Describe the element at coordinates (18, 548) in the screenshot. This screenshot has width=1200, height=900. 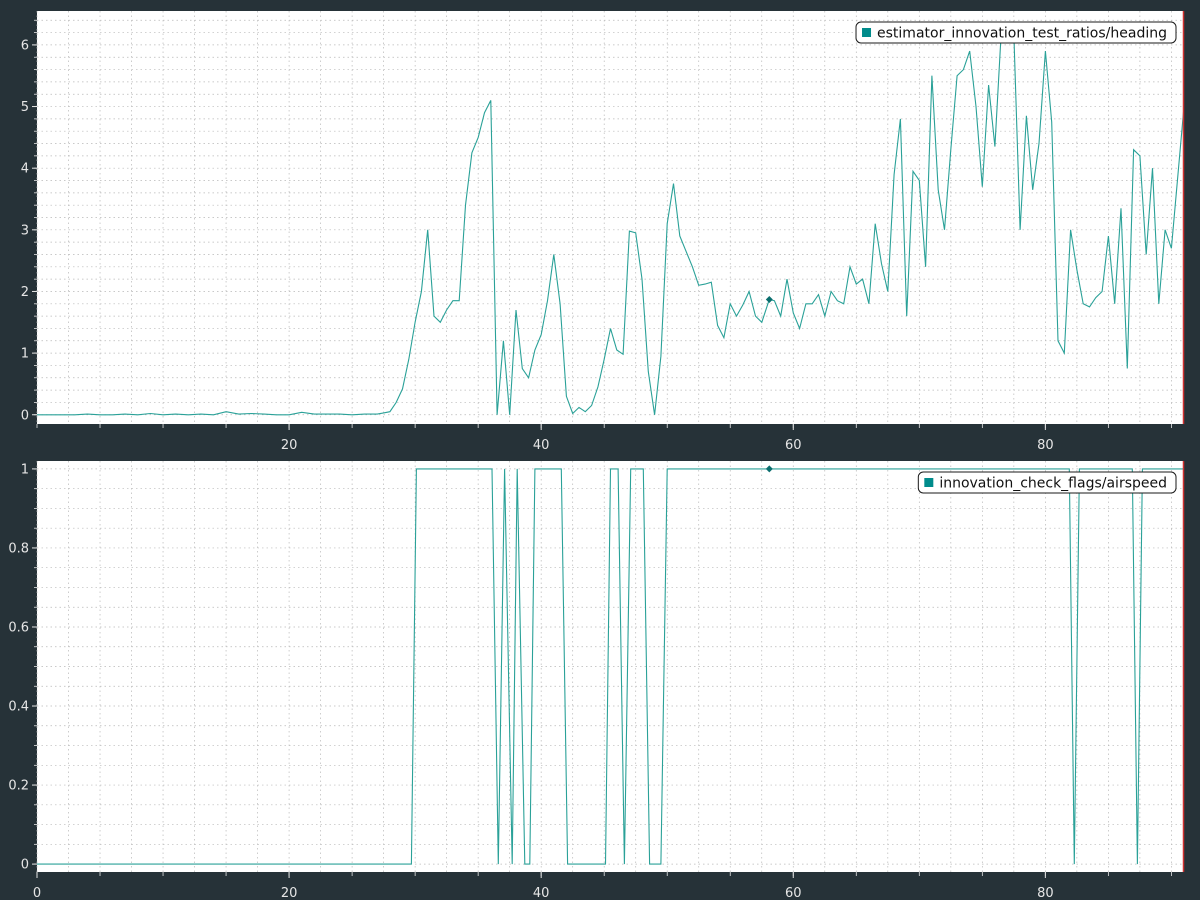
I see `y-tick-label: 0.8` at that location.